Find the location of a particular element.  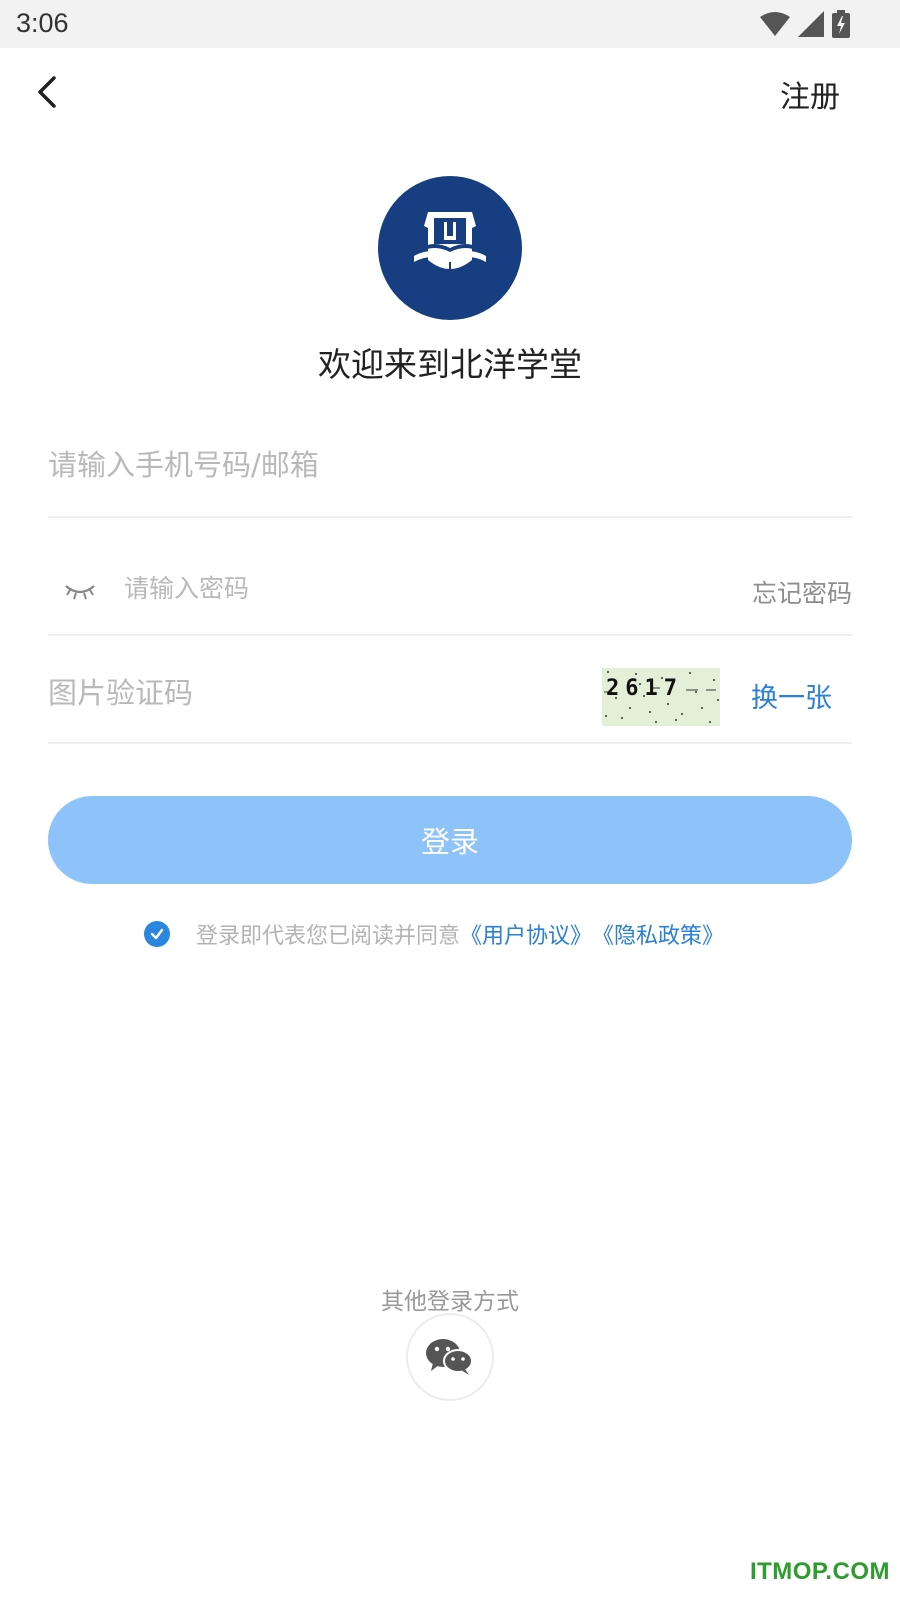

captcha-field: 2617 换一张 is located at coordinates (450, 695).